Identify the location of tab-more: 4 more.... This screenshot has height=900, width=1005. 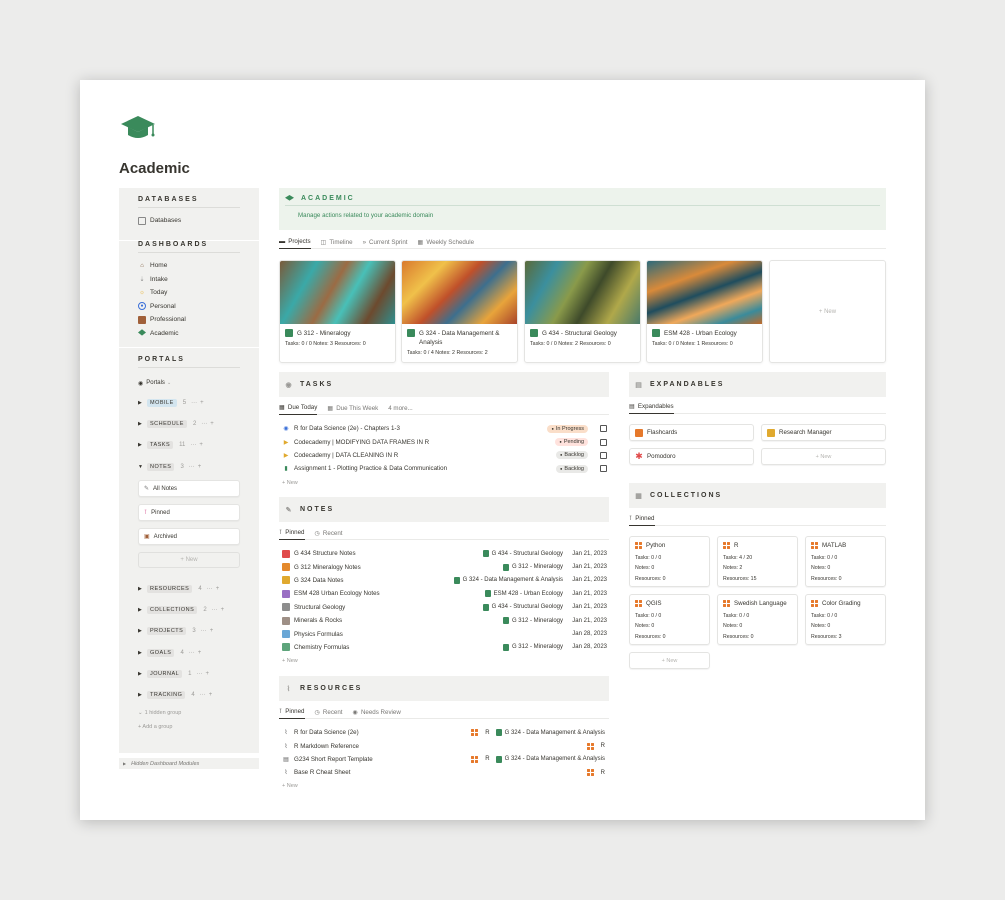
(400, 408).